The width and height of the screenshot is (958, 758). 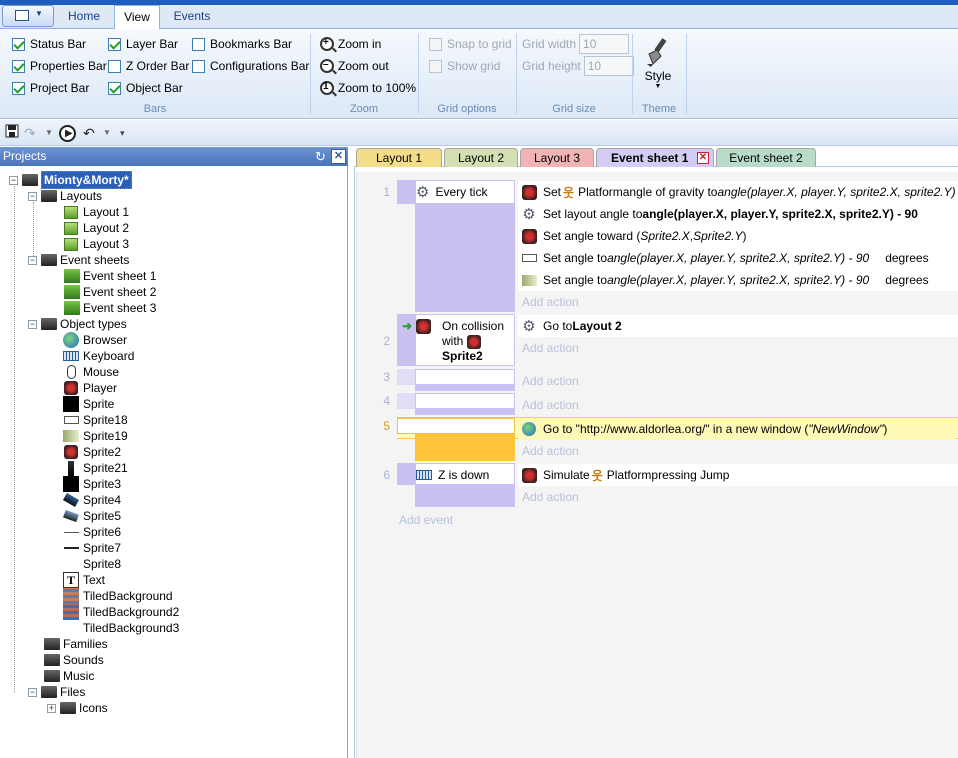 I want to click on condition-on-collision: ➜ On collision with Sprite2, so click(x=458, y=340).